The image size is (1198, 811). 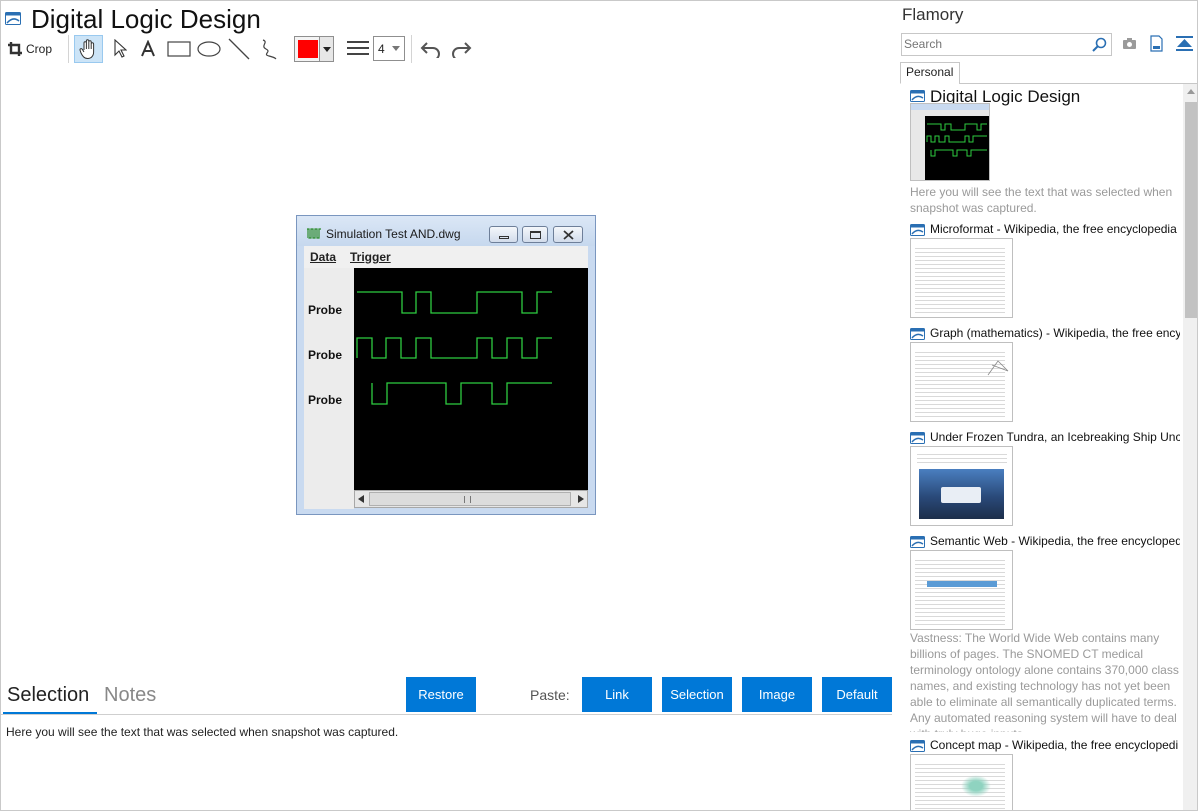 What do you see at coordinates (308, 49) in the screenshot?
I see `color-swatch` at bounding box center [308, 49].